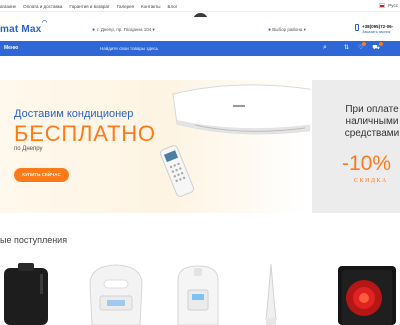 This screenshot has width=400, height=325. Describe the element at coordinates (125, 6) in the screenshot. I see `top-link-gallery: Галерея` at that location.